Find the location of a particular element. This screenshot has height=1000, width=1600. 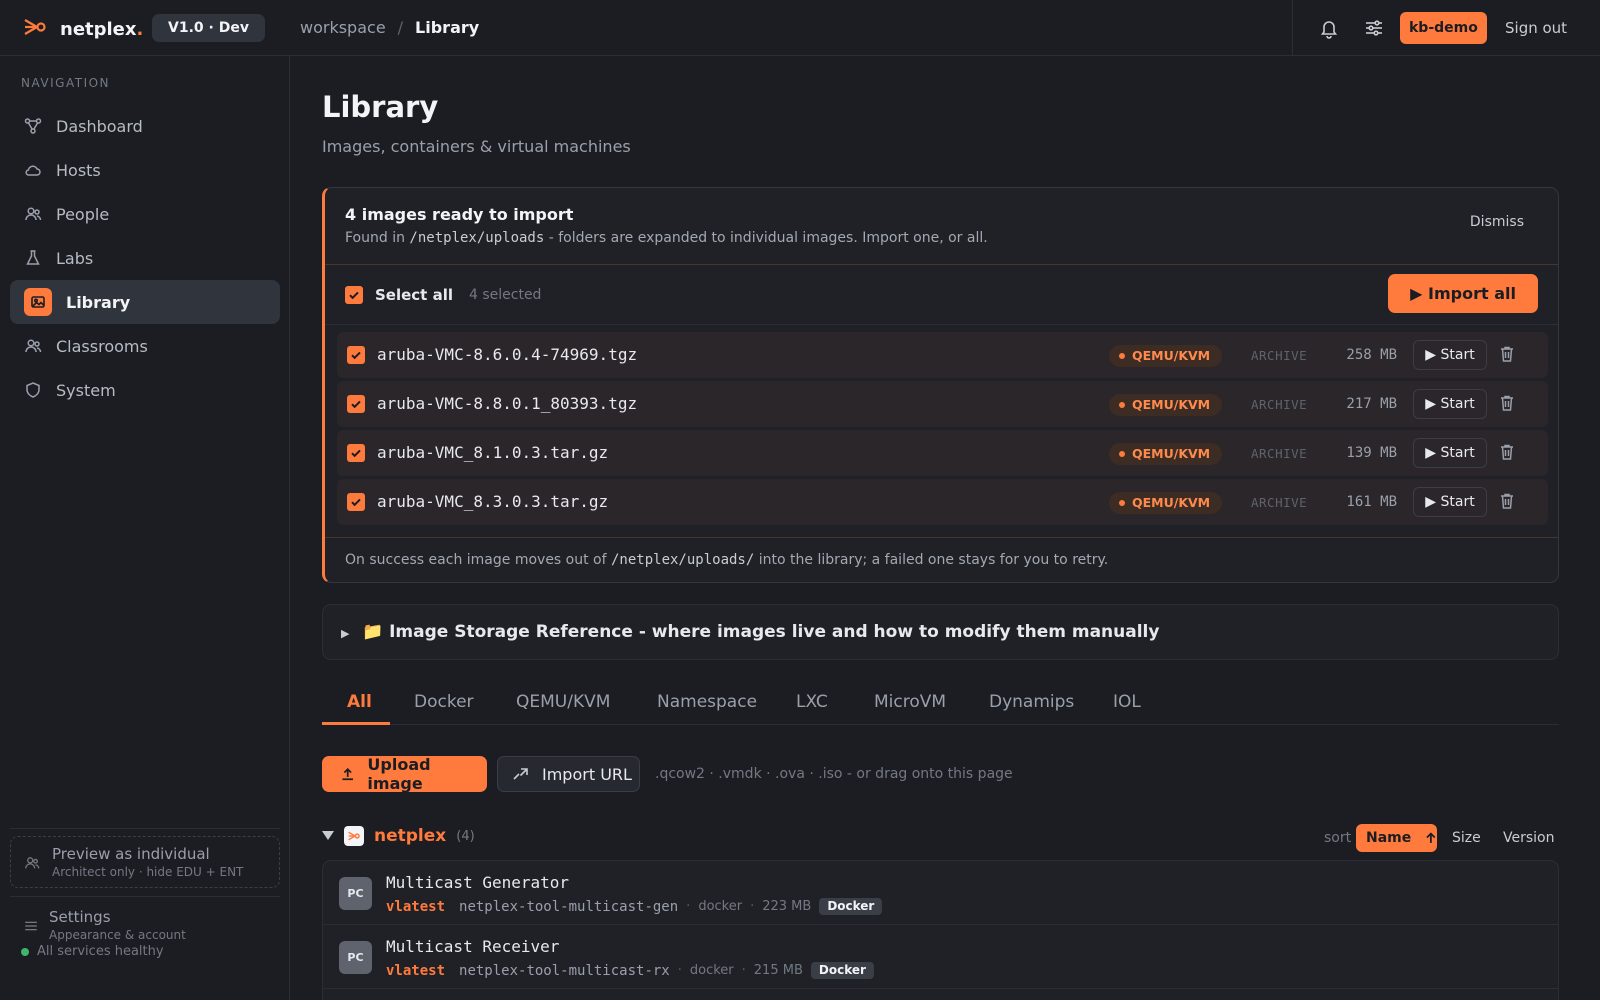

tab-docker: Docker is located at coordinates (444, 702).